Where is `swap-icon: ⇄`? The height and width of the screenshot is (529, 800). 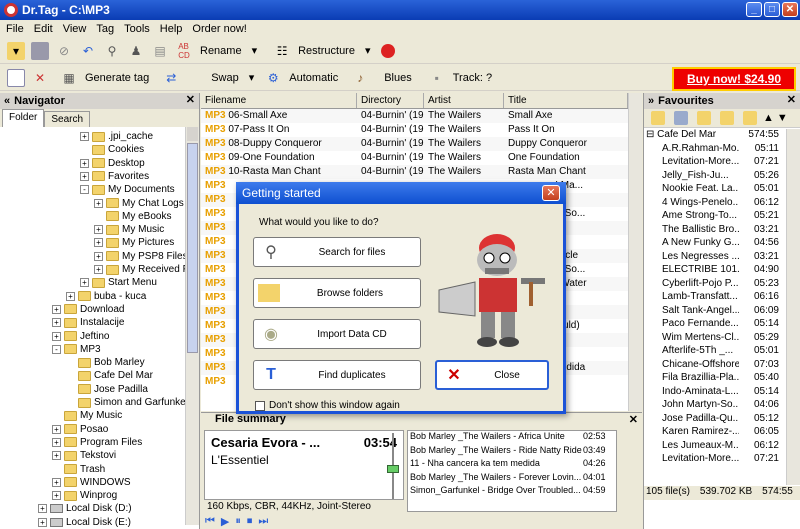 swap-icon: ⇄ is located at coordinates (171, 78).